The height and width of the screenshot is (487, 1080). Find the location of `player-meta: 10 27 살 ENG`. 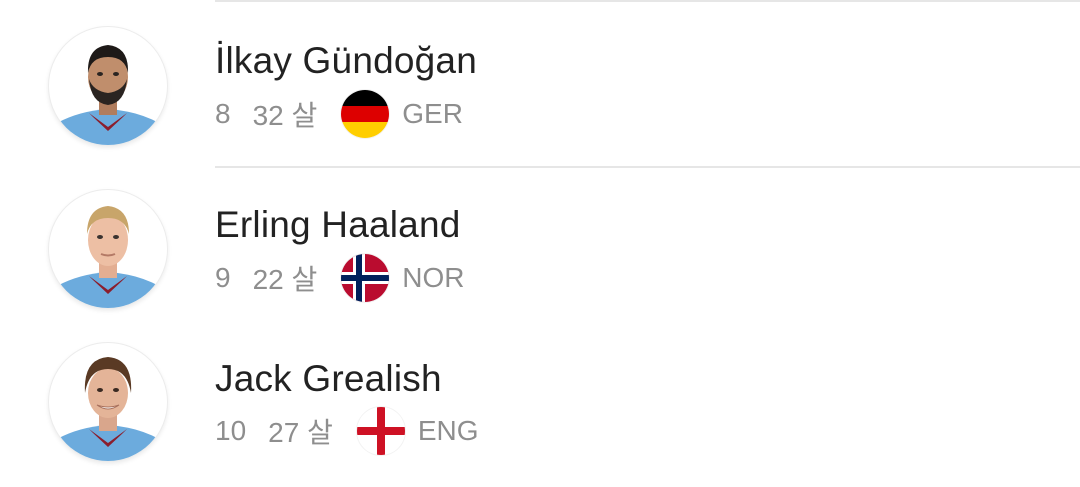

player-meta: 10 27 살 ENG is located at coordinates (347, 431).